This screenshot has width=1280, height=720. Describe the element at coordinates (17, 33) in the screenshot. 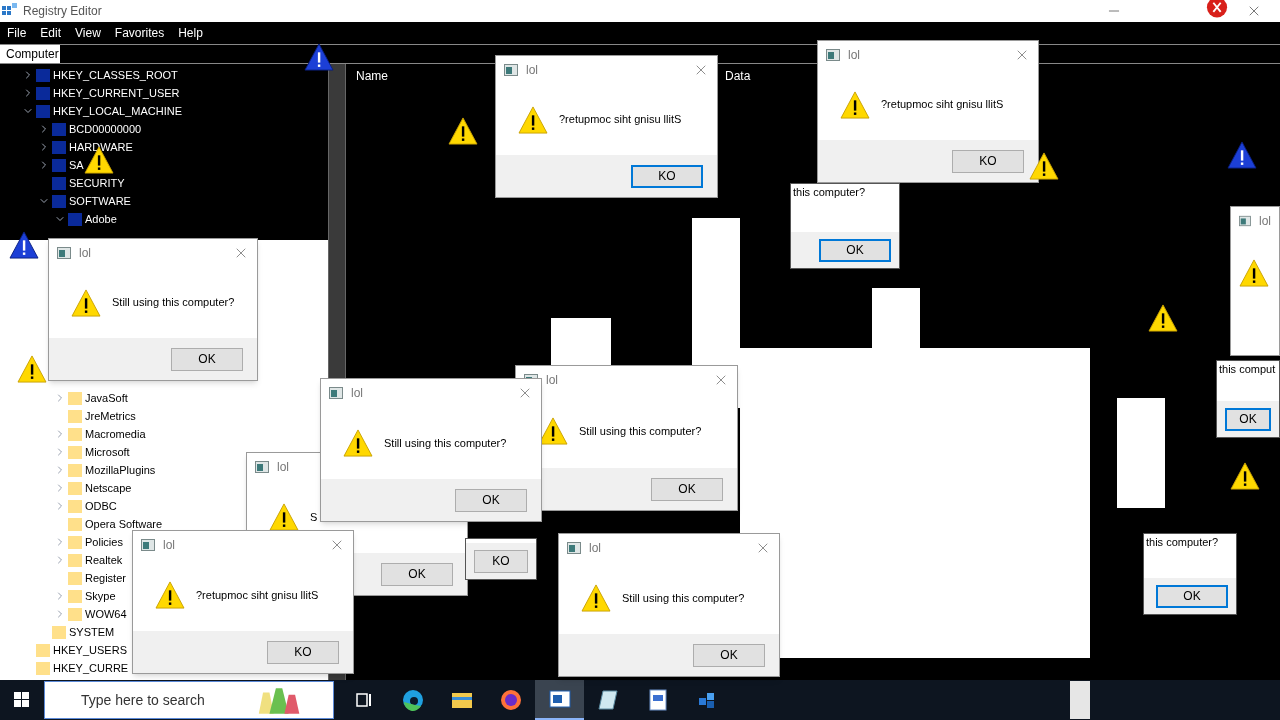

I see `menu-item: File` at that location.